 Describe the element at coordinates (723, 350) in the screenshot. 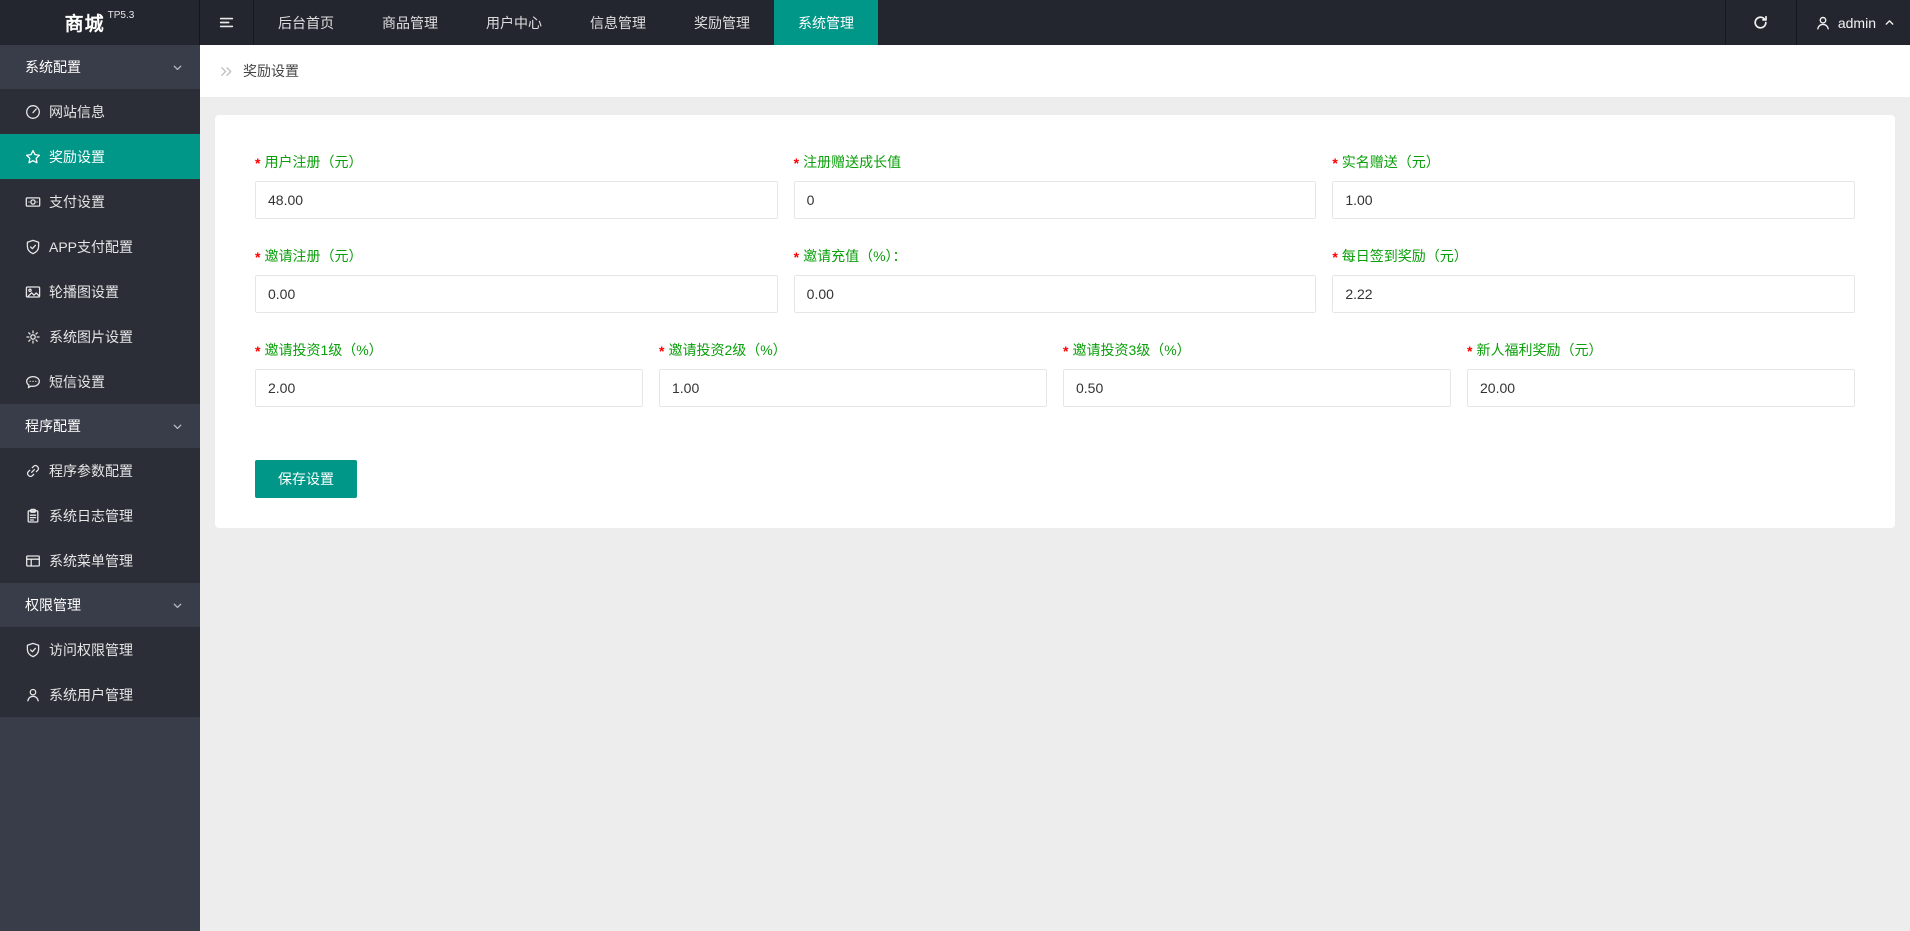

I see `field-label: * 邀请投资2级（%）` at that location.